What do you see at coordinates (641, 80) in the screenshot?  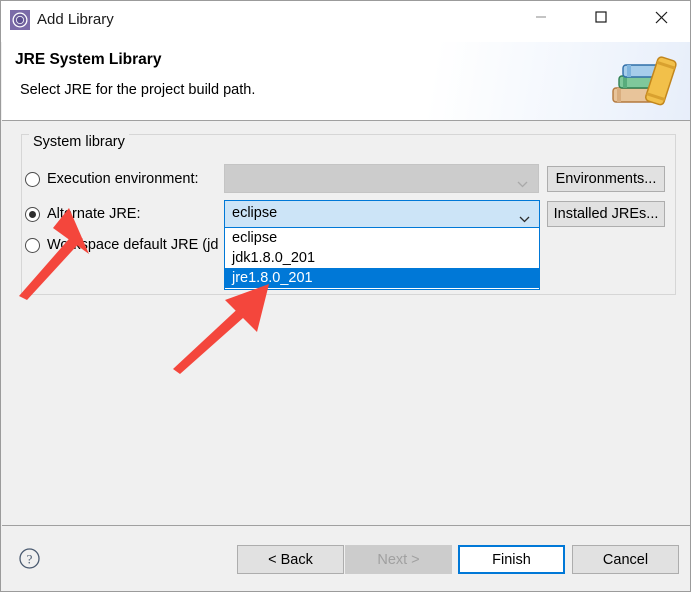 I see `books-icon` at bounding box center [641, 80].